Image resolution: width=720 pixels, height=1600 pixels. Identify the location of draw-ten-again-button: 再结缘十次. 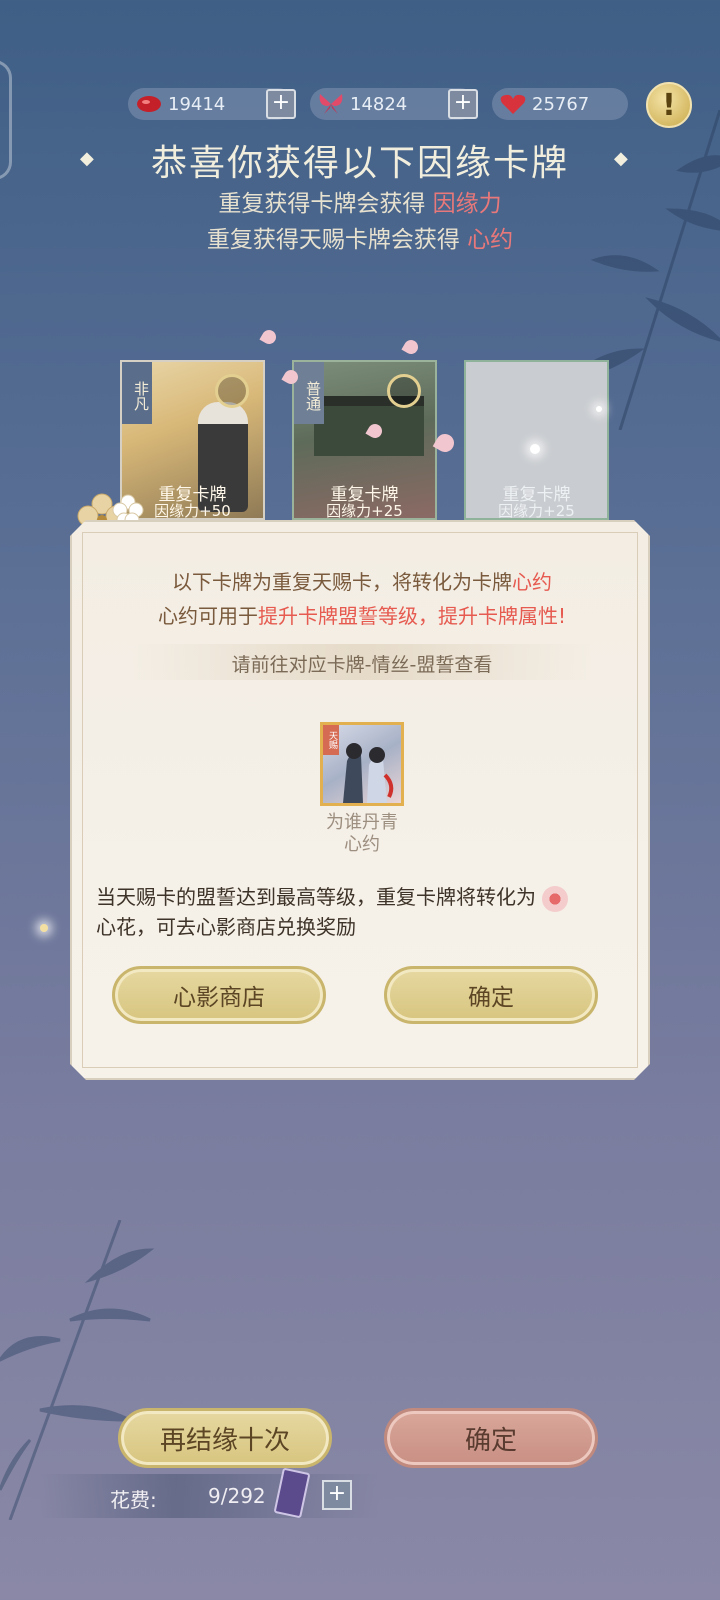
(225, 1438).